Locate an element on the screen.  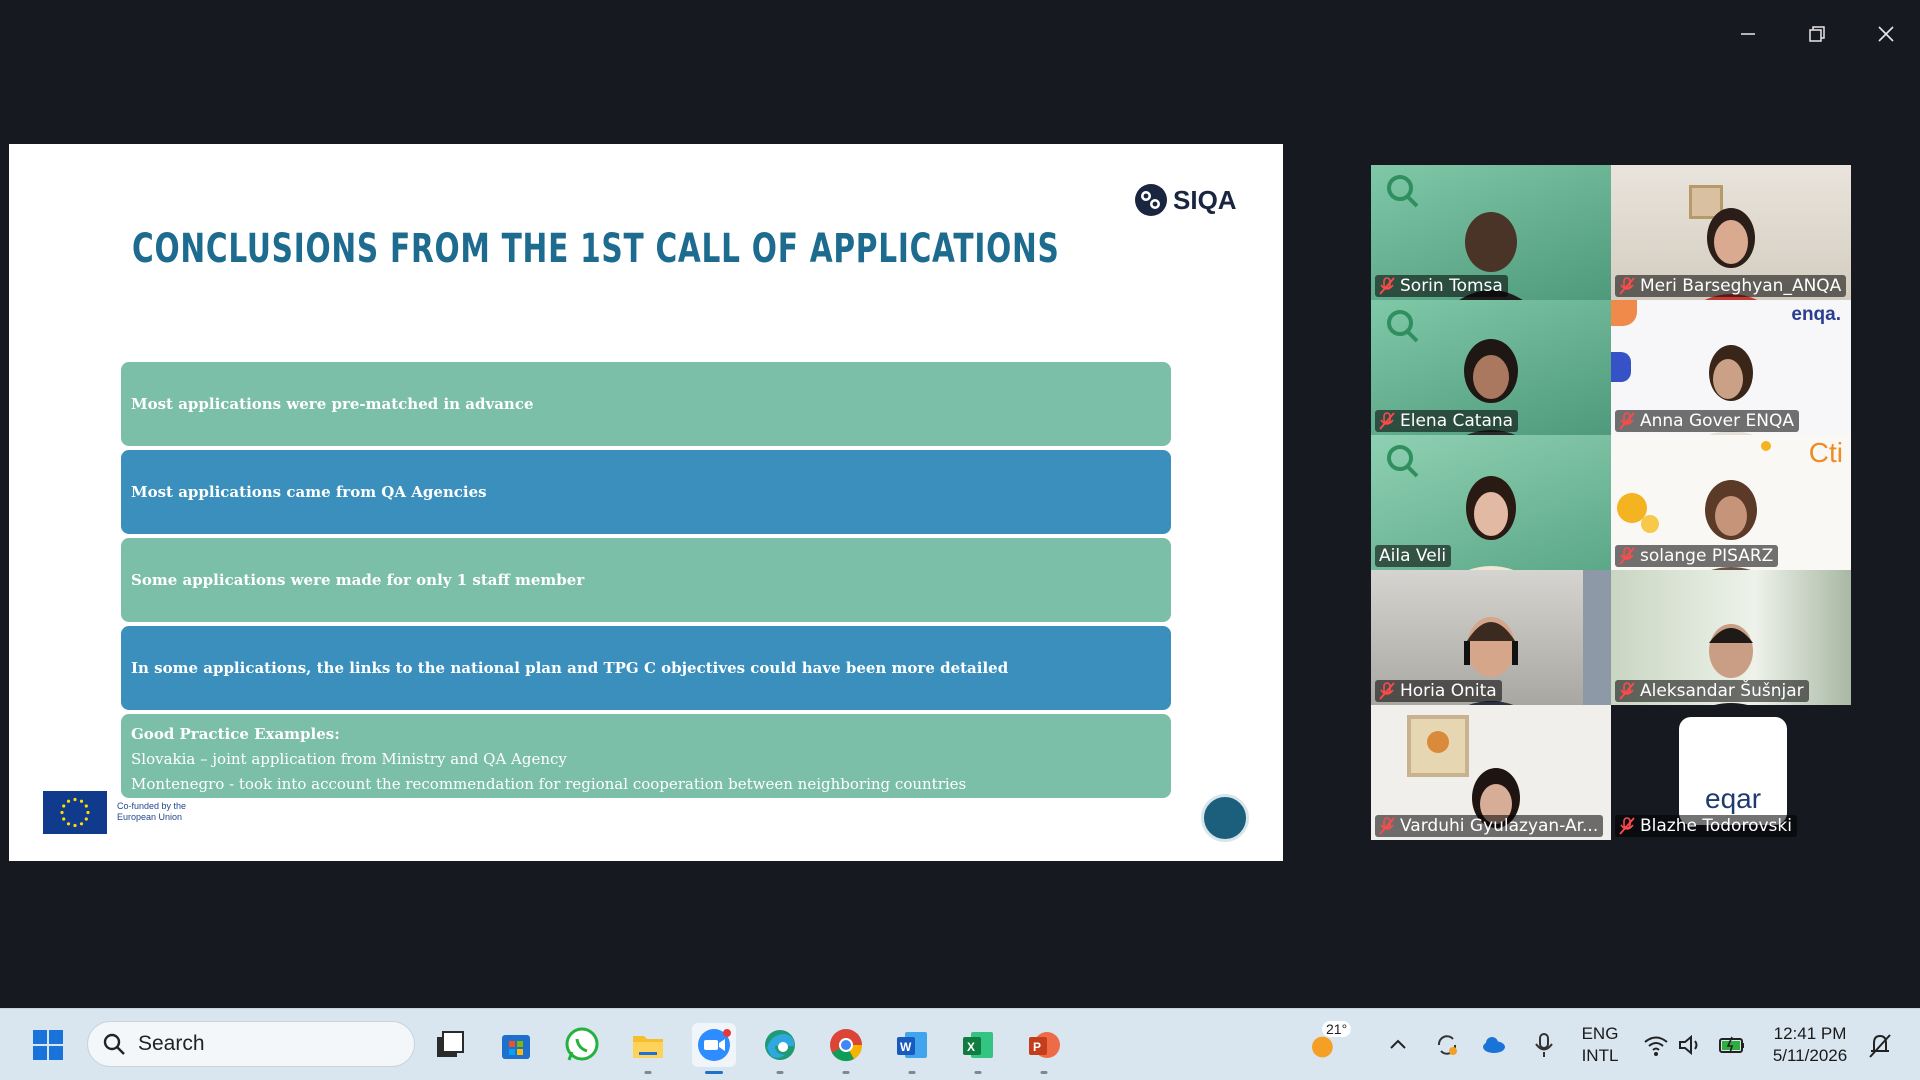
participant-name-tag: Meri Barseghyan_ANQA is located at coordinates (1731, 286).